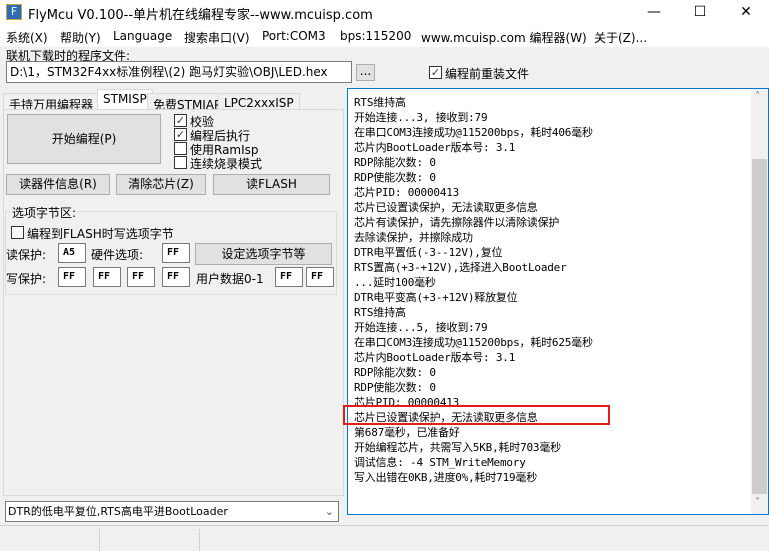  I want to click on log-line: 芯片已设置读保护，无法读取更多信息, so click(446, 207).